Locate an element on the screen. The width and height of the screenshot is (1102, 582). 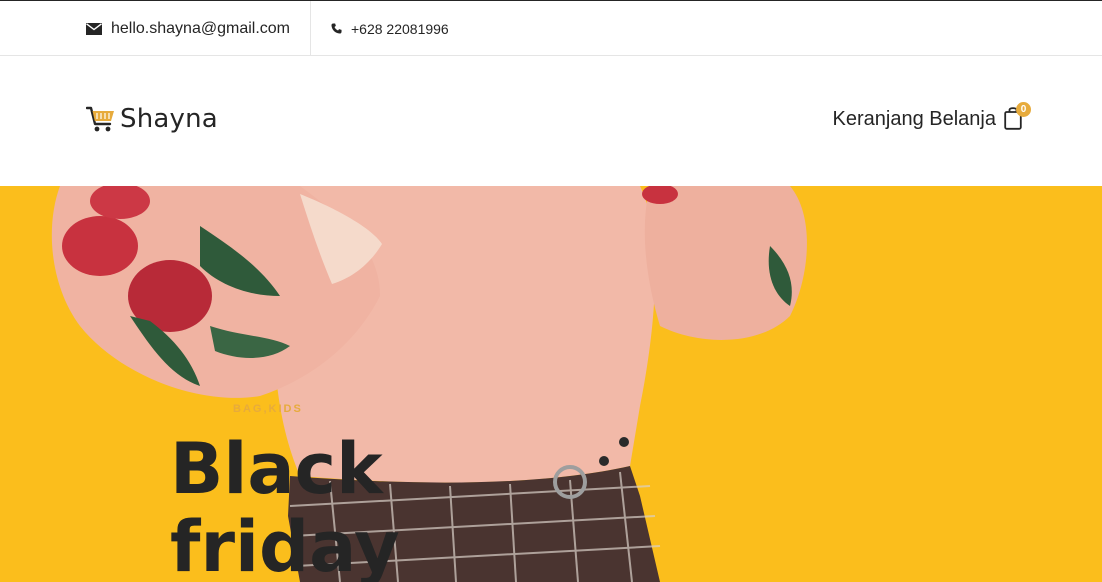
cart-bag: 0 is located at coordinates (1017, 117).